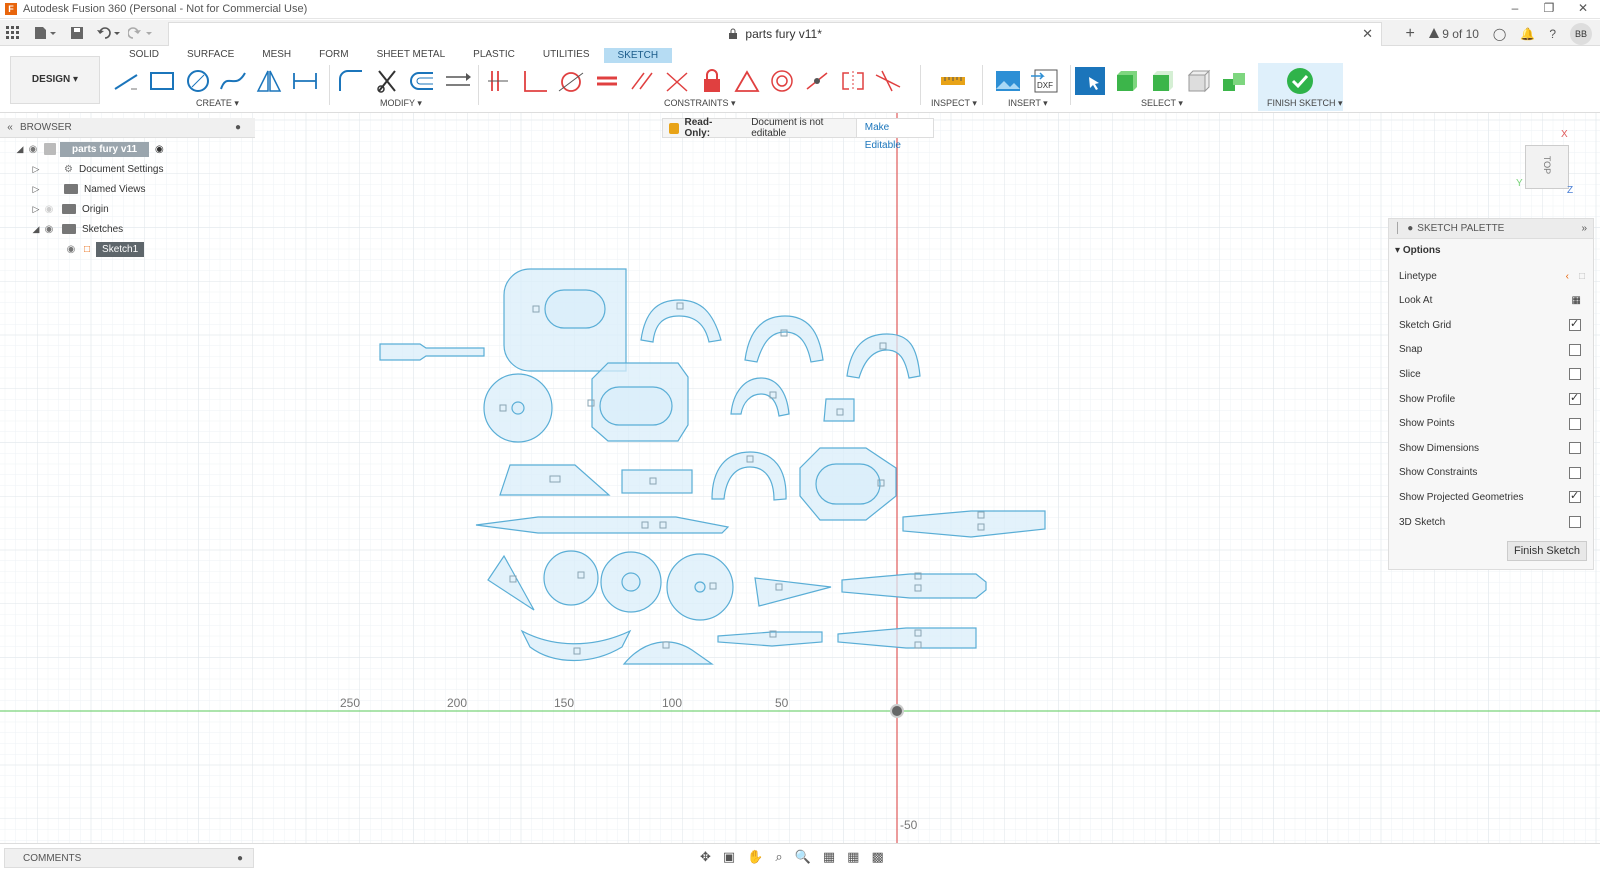 The height and width of the screenshot is (869, 1600). Describe the element at coordinates (782, 81) in the screenshot. I see `concentric-constraint-icon` at that location.